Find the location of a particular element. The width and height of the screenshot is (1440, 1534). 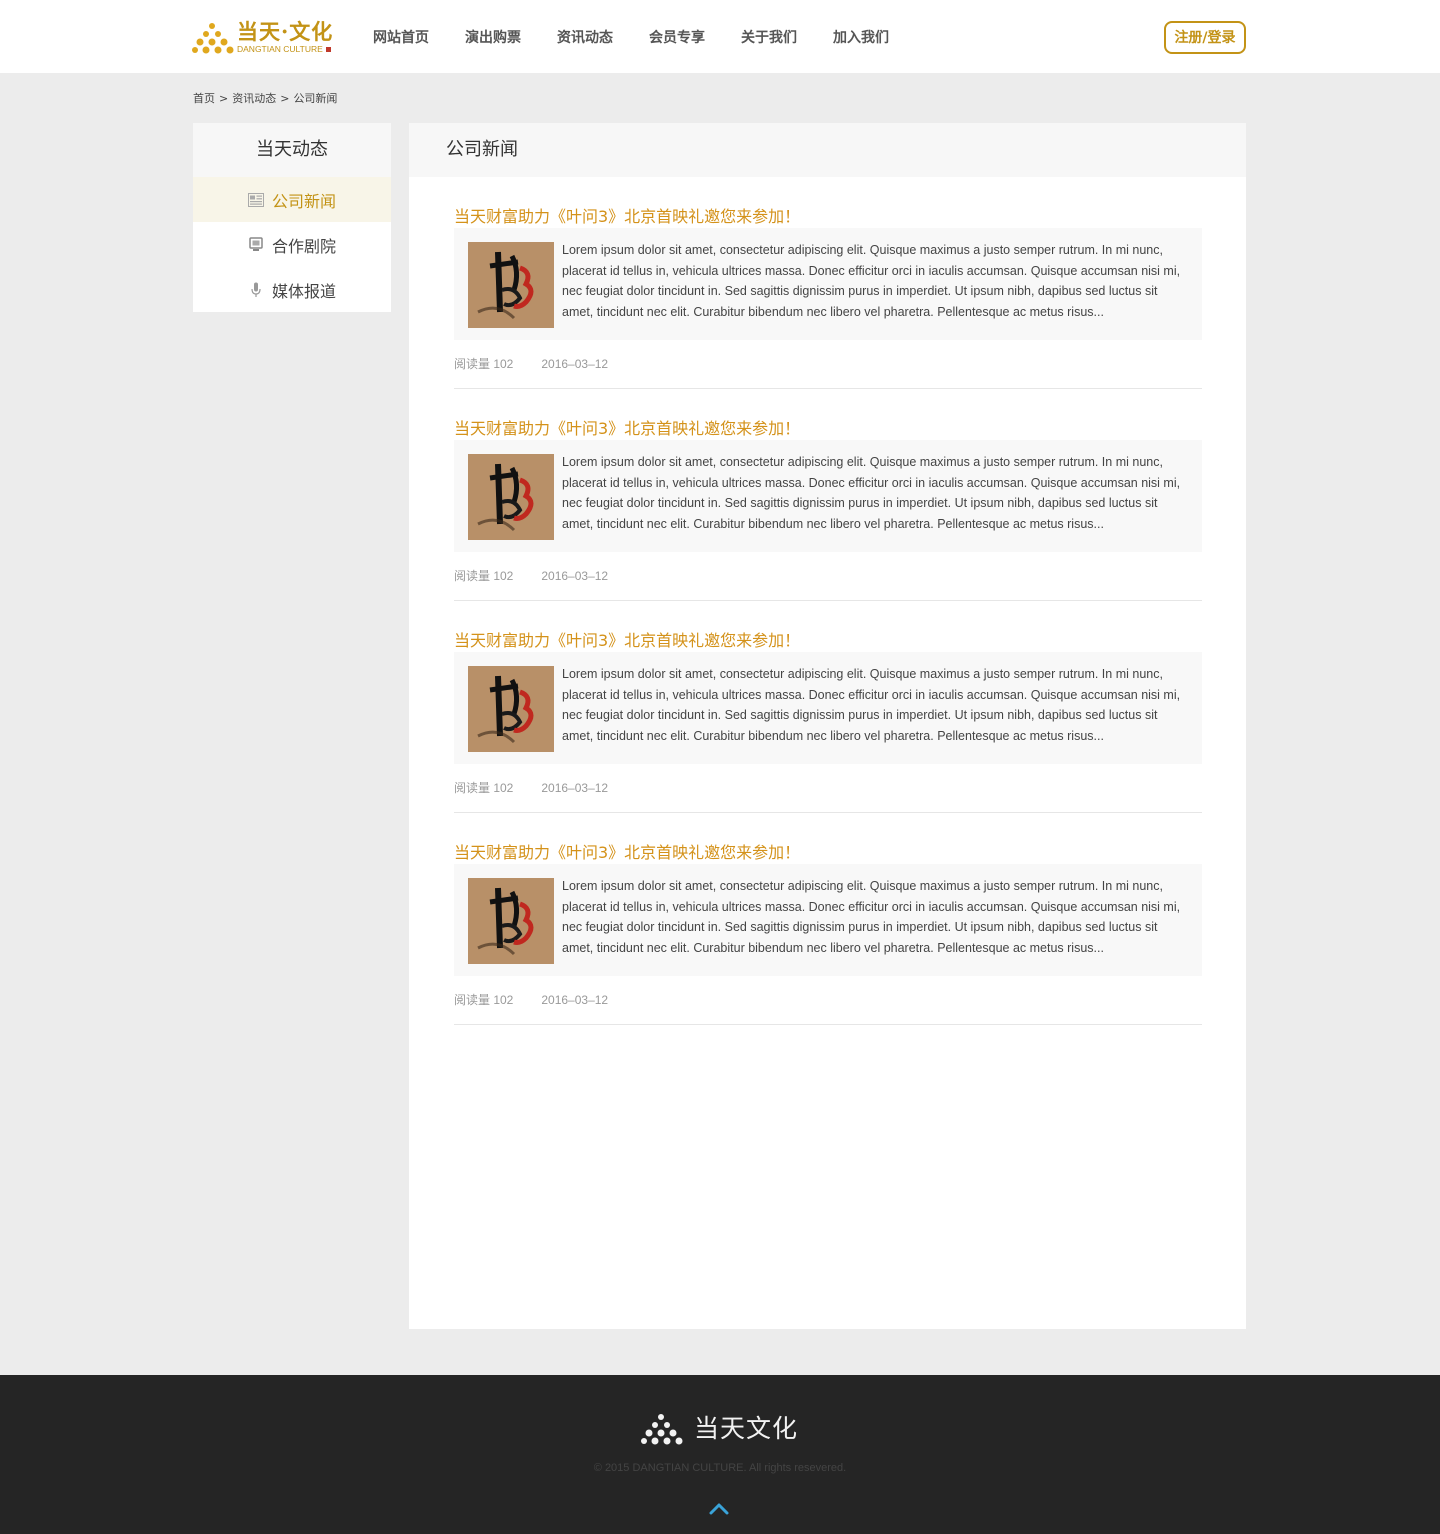

nav-item-members: 会员专享 is located at coordinates (677, 36).